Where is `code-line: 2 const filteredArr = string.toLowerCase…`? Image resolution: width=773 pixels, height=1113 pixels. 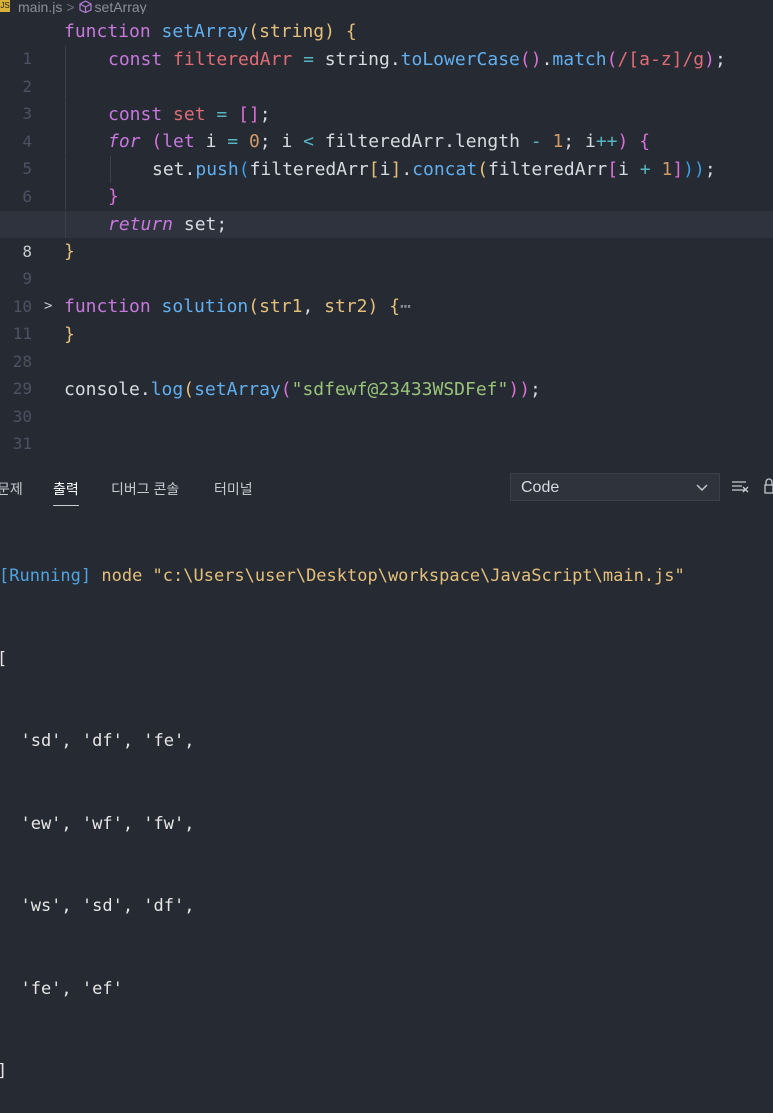 code-line: 2 const filteredArr = string.toLowerCase… is located at coordinates (386, 70).